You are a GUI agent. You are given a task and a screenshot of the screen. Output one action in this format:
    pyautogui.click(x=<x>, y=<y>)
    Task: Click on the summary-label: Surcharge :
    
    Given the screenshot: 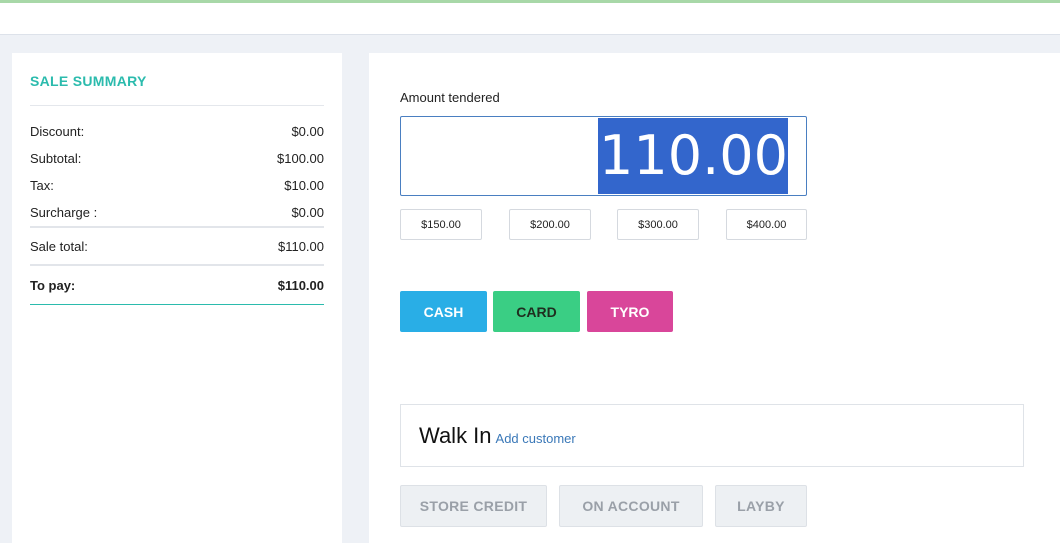 What is the action you would take?
    pyautogui.click(x=64, y=212)
    